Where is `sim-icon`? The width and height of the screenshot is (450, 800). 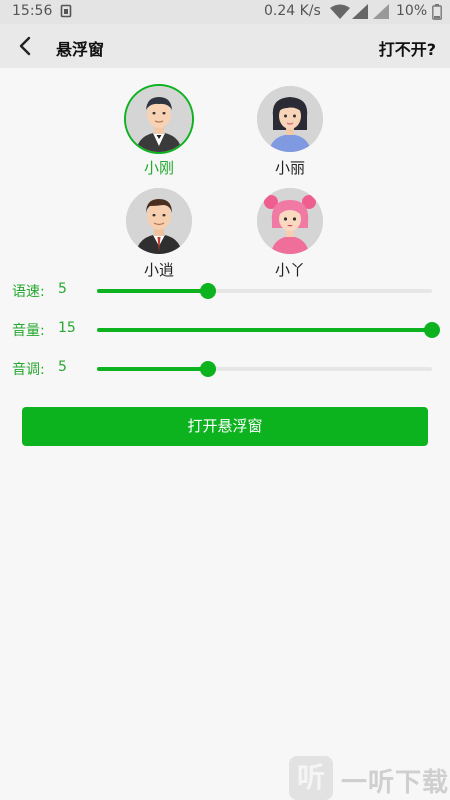
sim-icon is located at coordinates (66, 13).